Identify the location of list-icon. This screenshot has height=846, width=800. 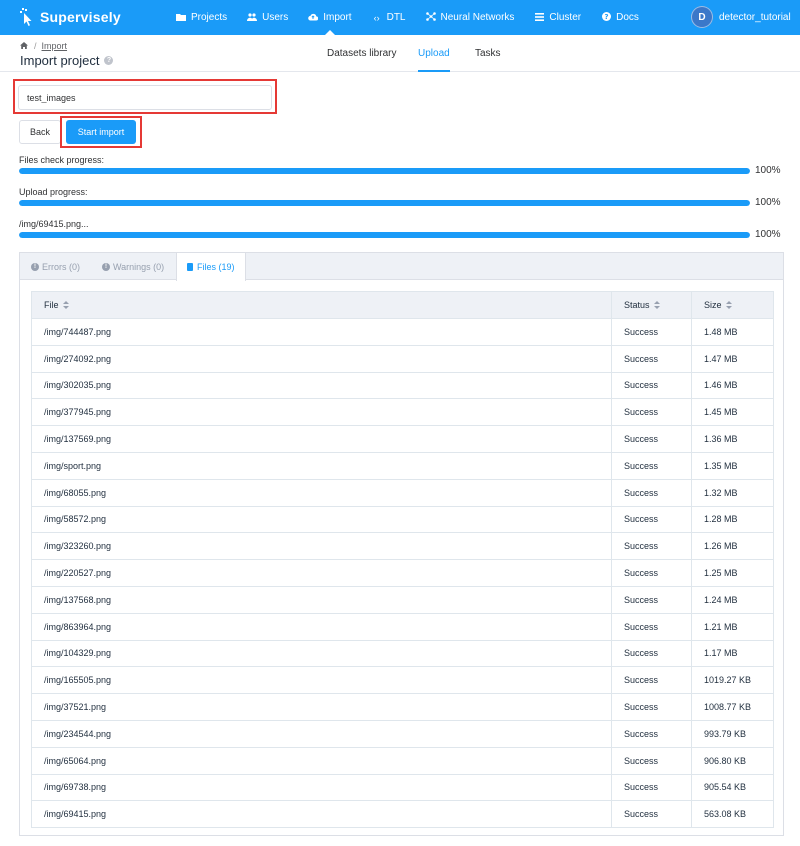
(539, 17).